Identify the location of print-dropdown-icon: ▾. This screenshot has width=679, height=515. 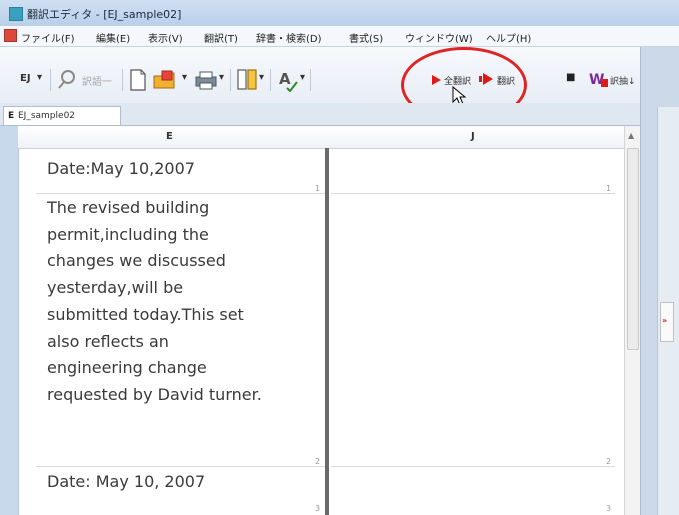
(221, 77).